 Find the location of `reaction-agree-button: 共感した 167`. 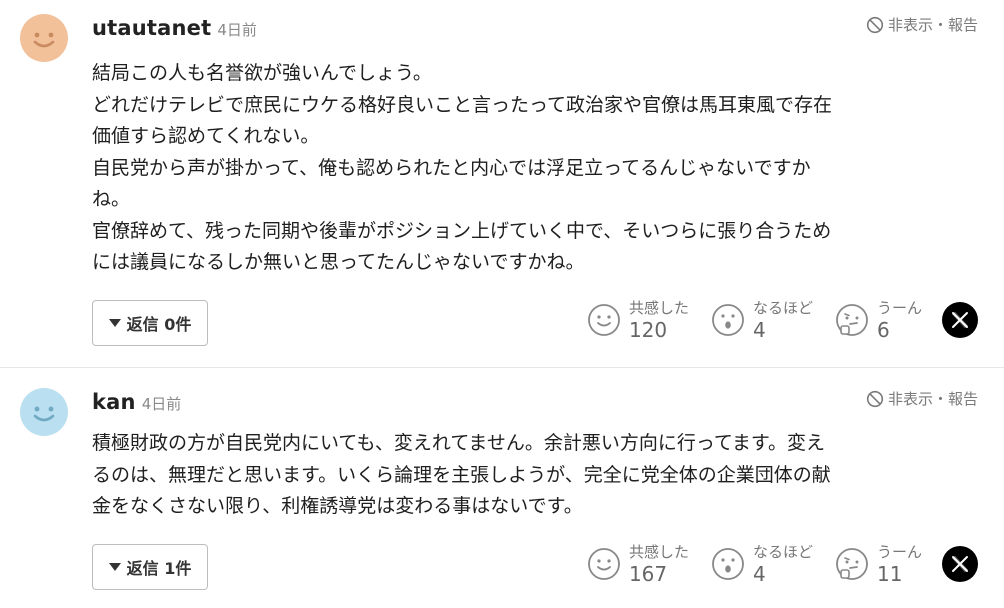

reaction-agree-button: 共感した 167 is located at coordinates (638, 564).